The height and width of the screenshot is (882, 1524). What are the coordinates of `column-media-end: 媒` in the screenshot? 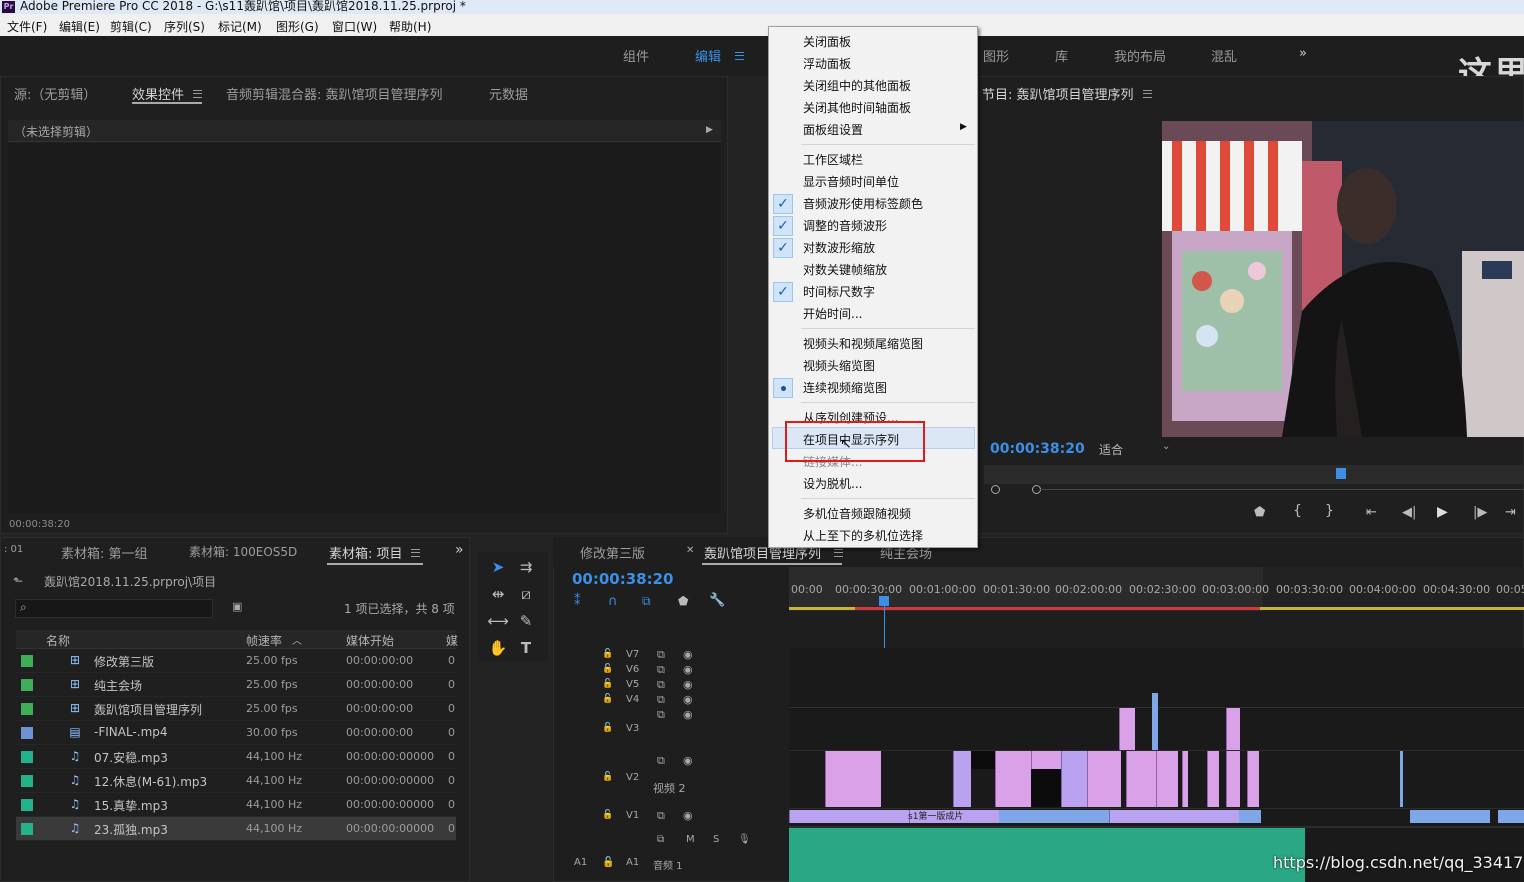 It's located at (452, 640).